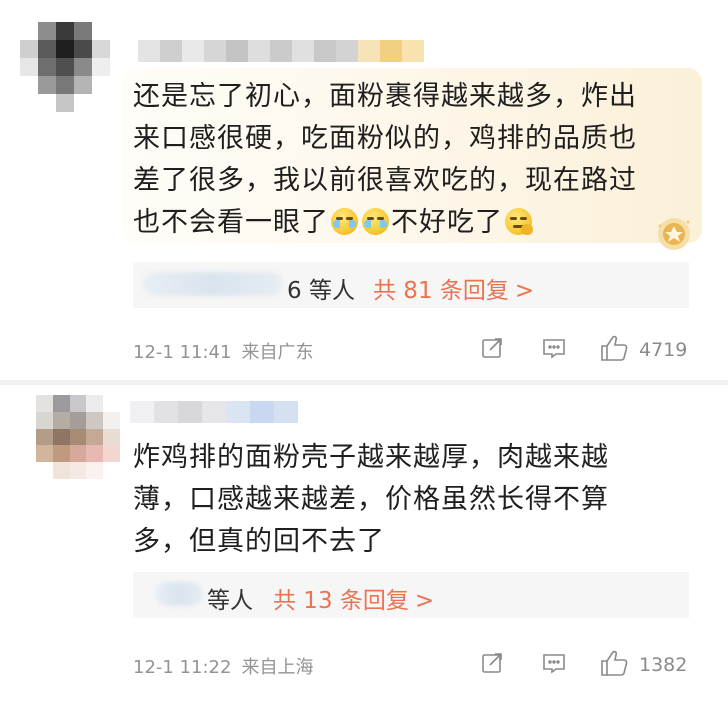 The image size is (728, 703). I want to click on like-count: 4719, so click(663, 350).